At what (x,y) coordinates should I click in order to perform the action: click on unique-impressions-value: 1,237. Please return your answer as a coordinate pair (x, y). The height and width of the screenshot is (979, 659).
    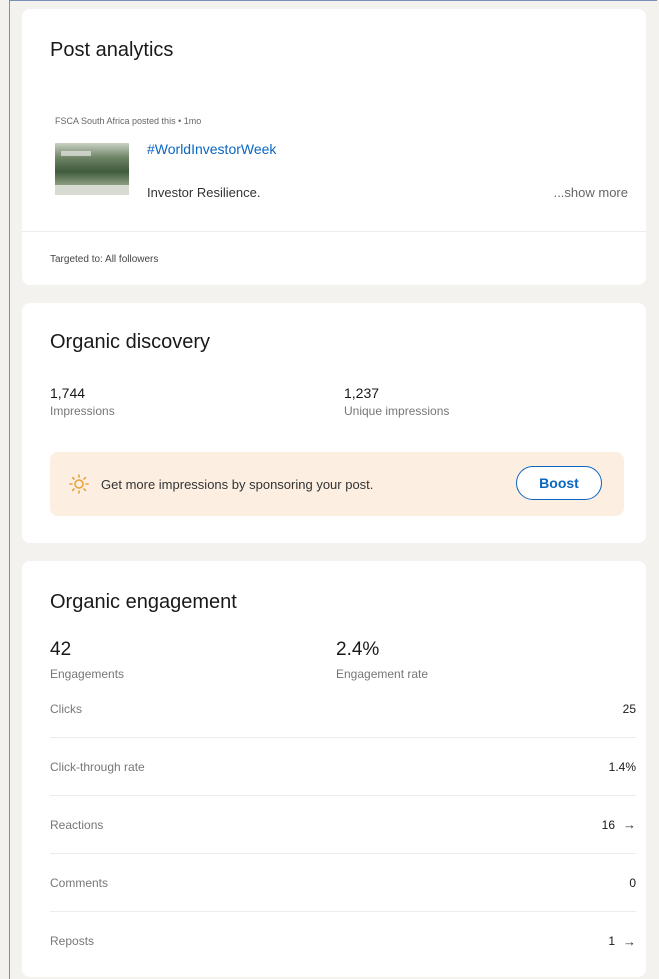
    Looking at the image, I should click on (362, 393).